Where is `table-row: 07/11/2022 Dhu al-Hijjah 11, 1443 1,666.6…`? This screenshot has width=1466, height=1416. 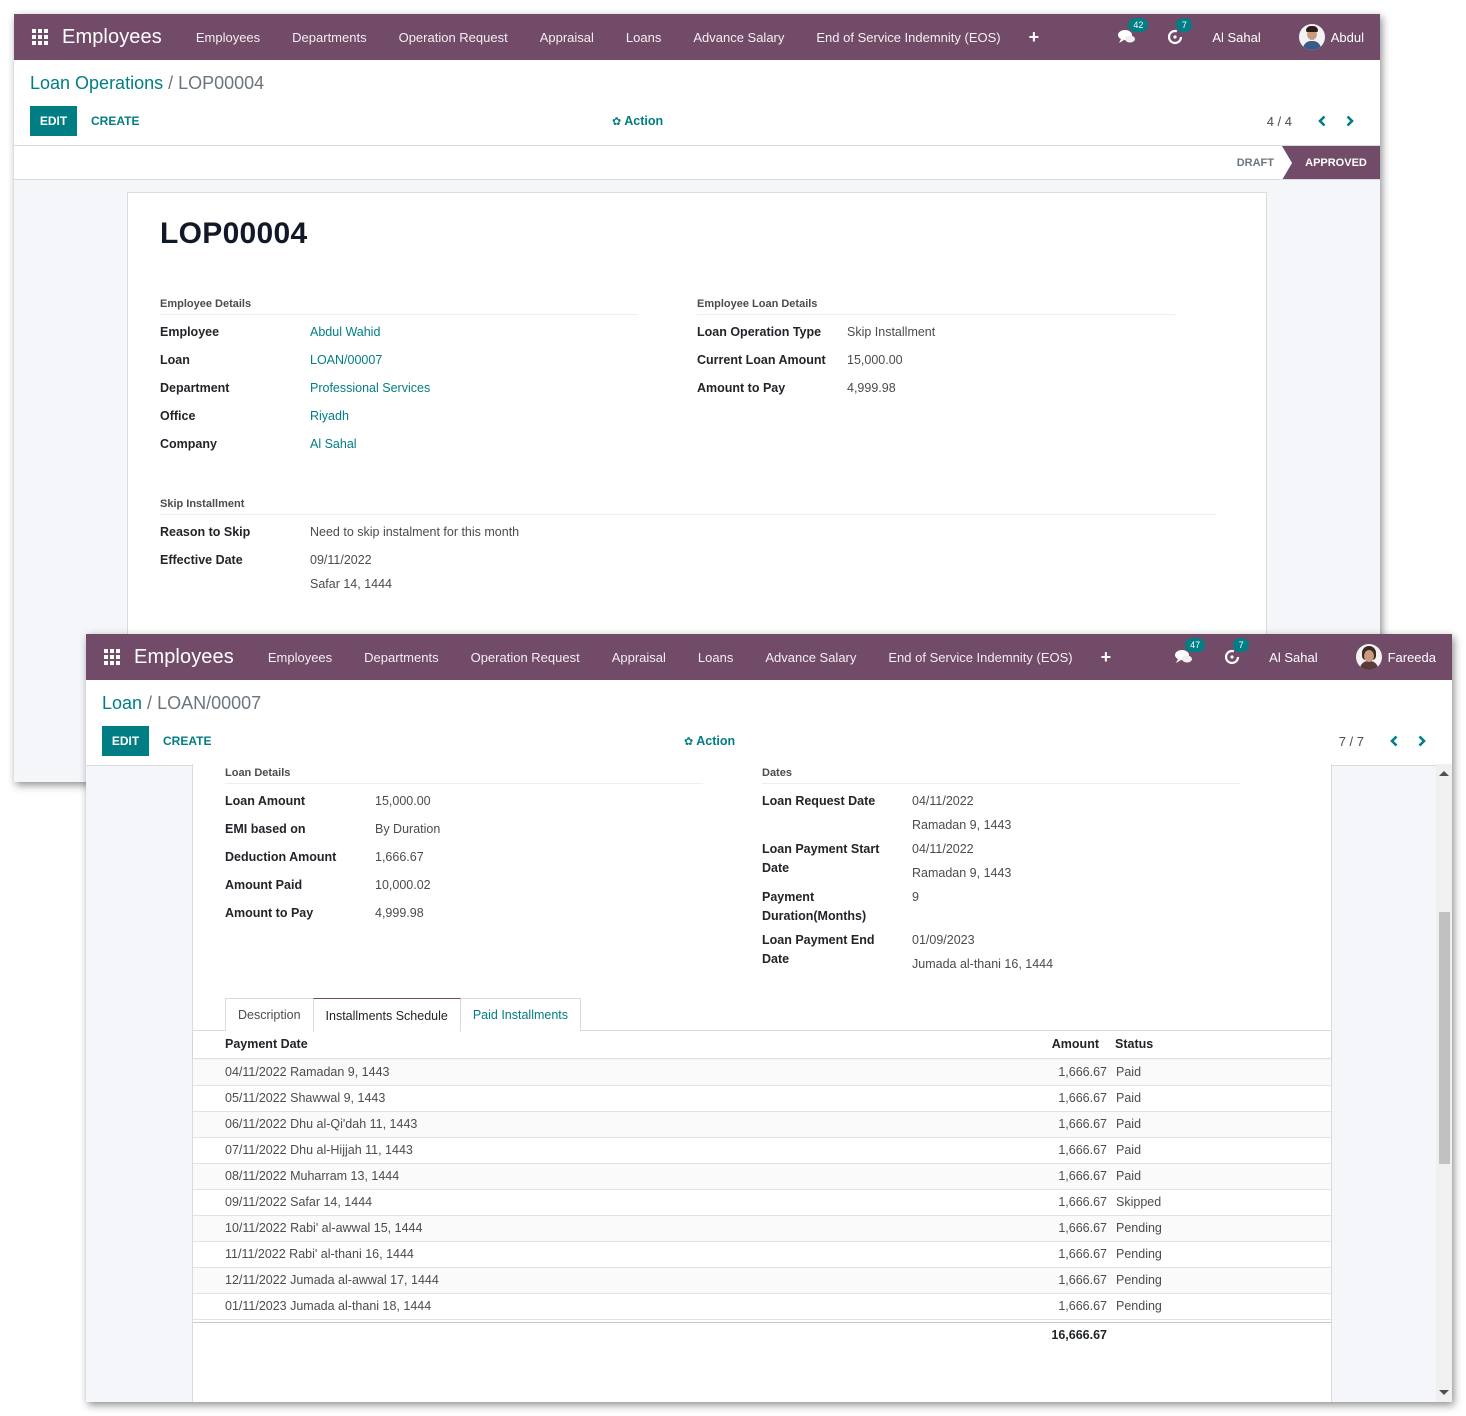
table-row: 07/11/2022 Dhu al-Hijjah 11, 1443 1,666.6… is located at coordinates (762, 1151).